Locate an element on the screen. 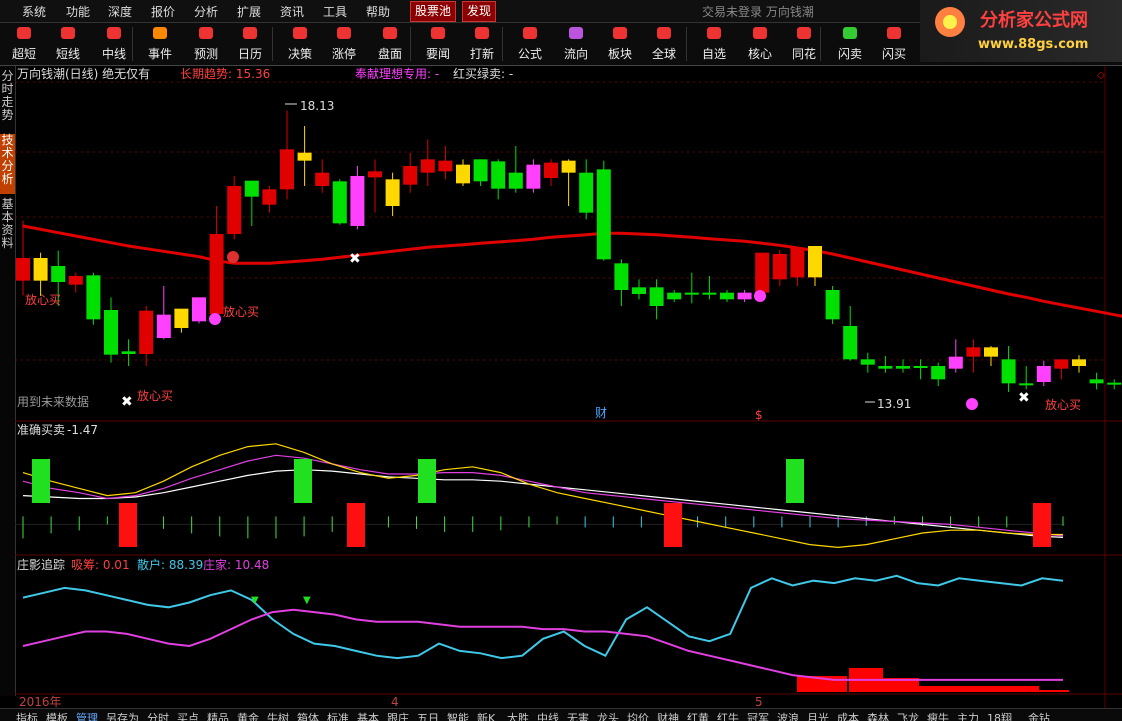  toolbar-button-1: 超短 is located at coordinates (24, 44).